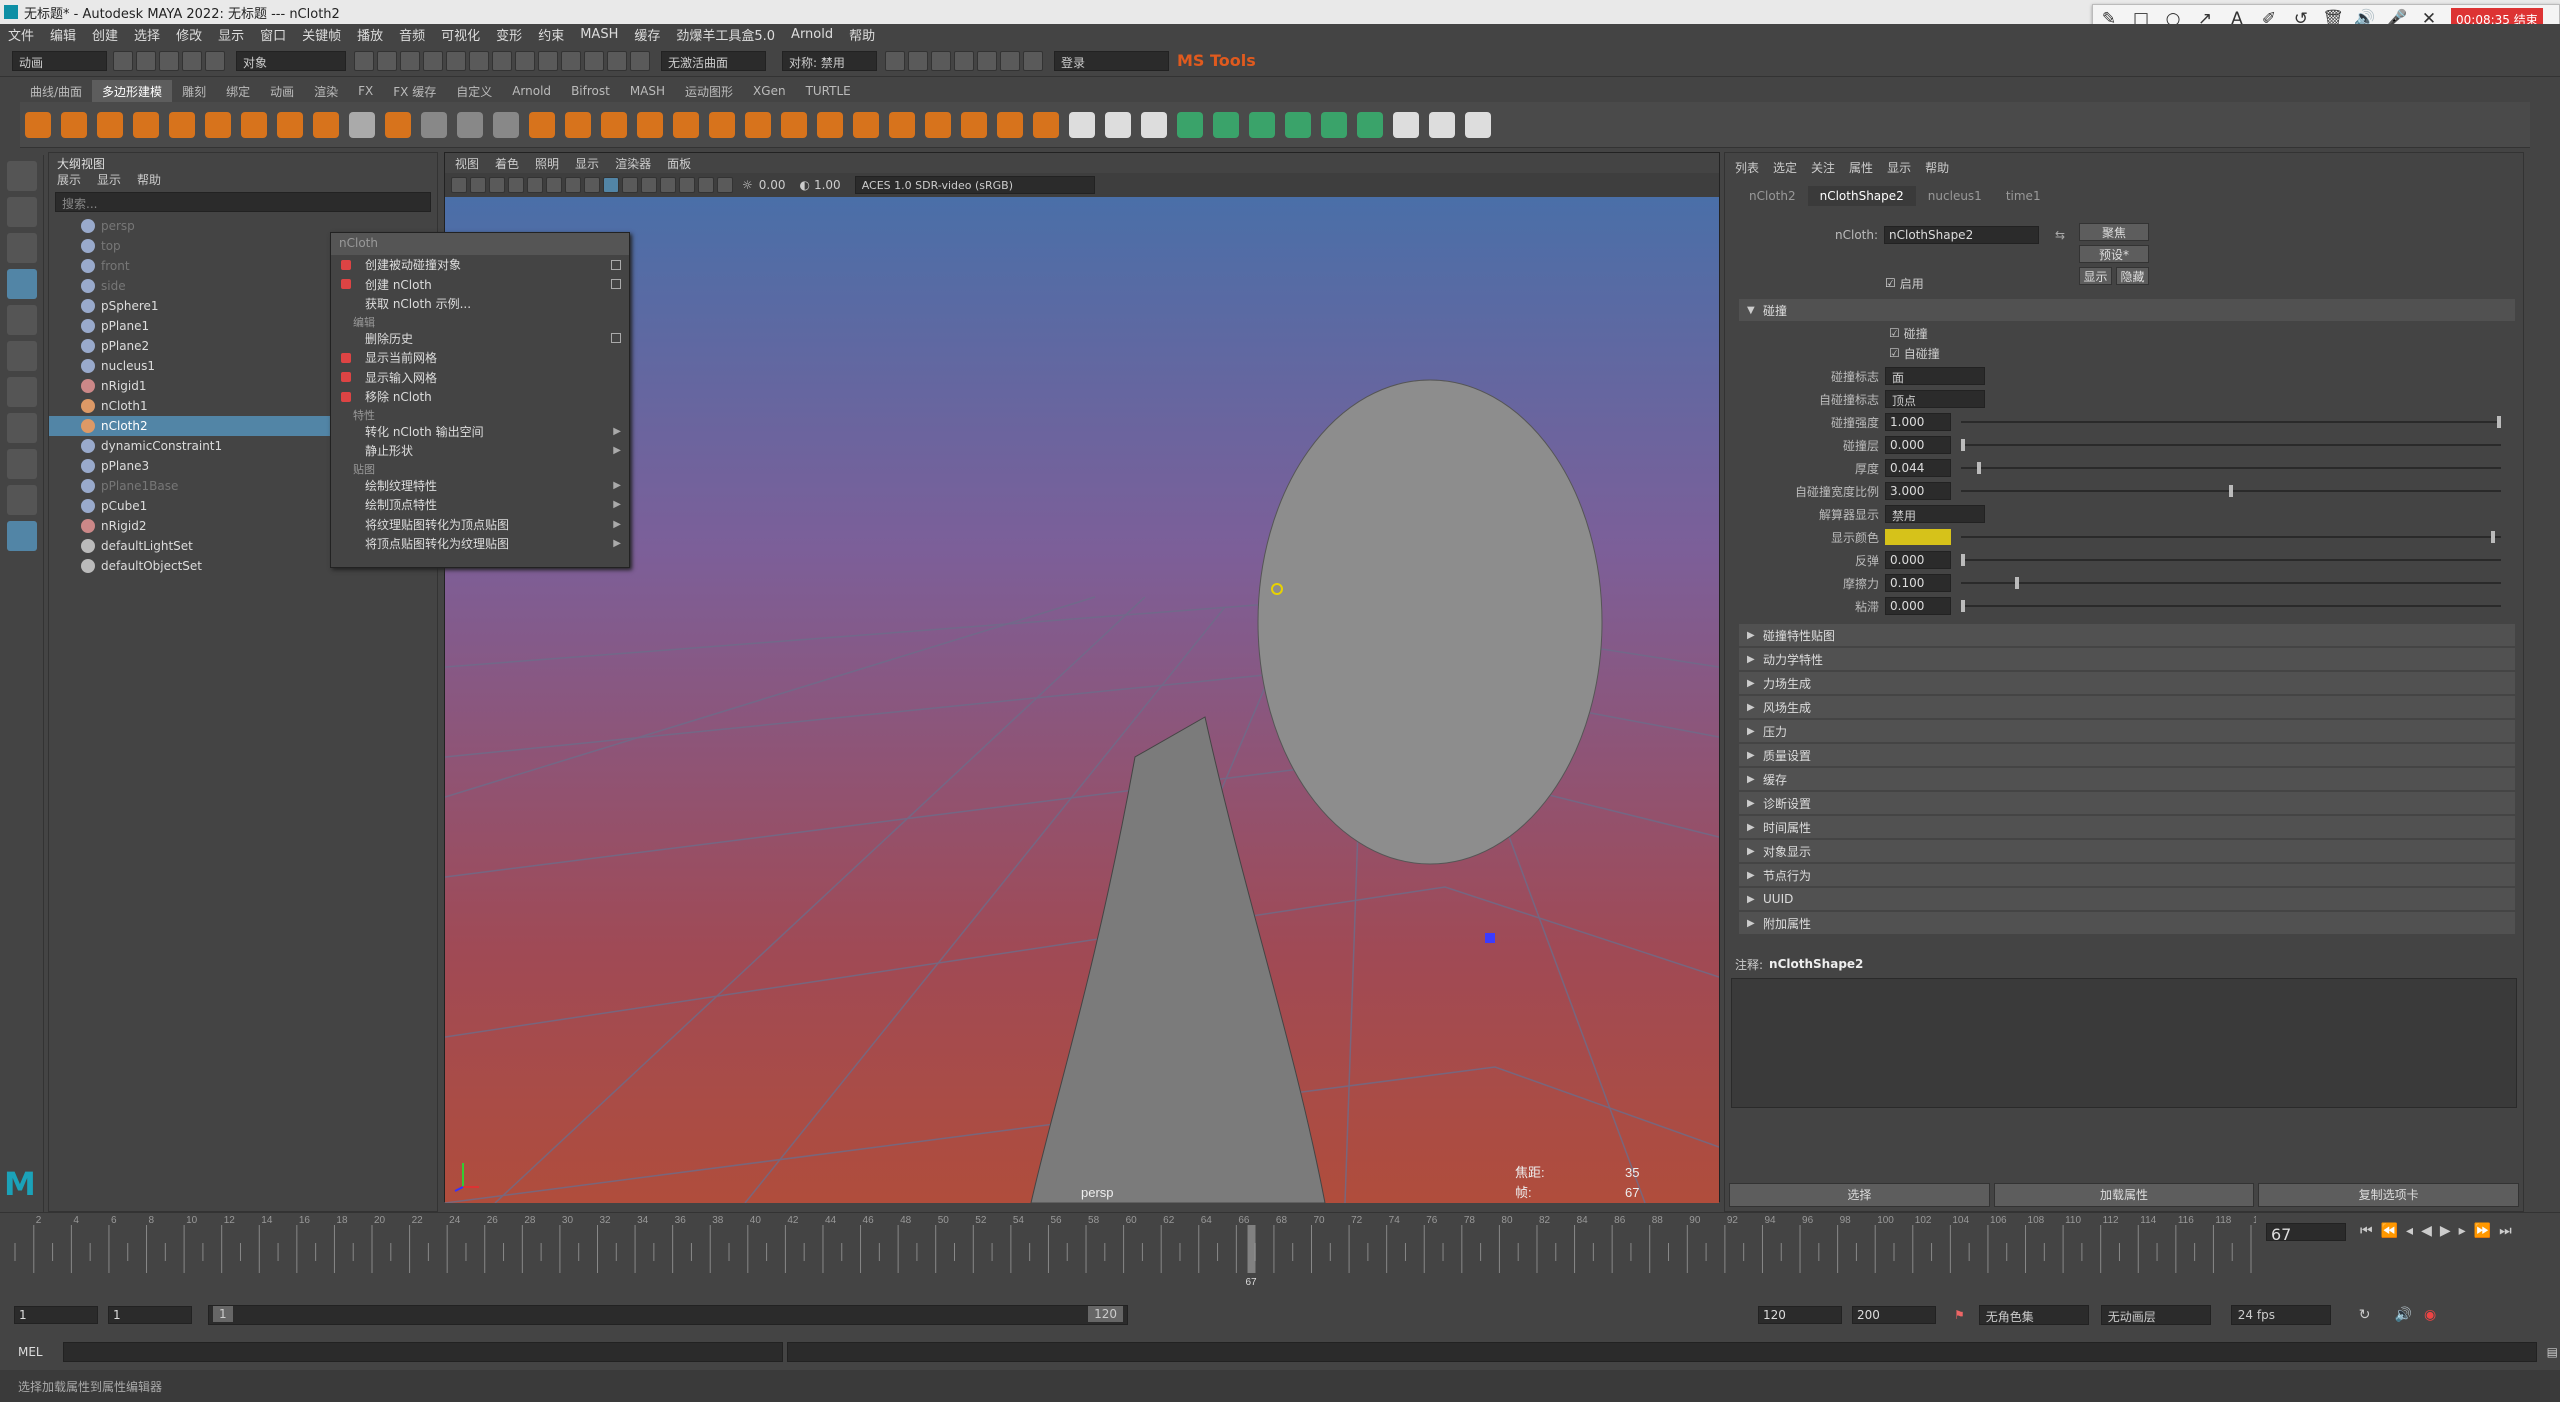 This screenshot has height=1402, width=2560. Describe the element at coordinates (194, 91) in the screenshot. I see `shelf-tab-2: 雕刻` at that location.